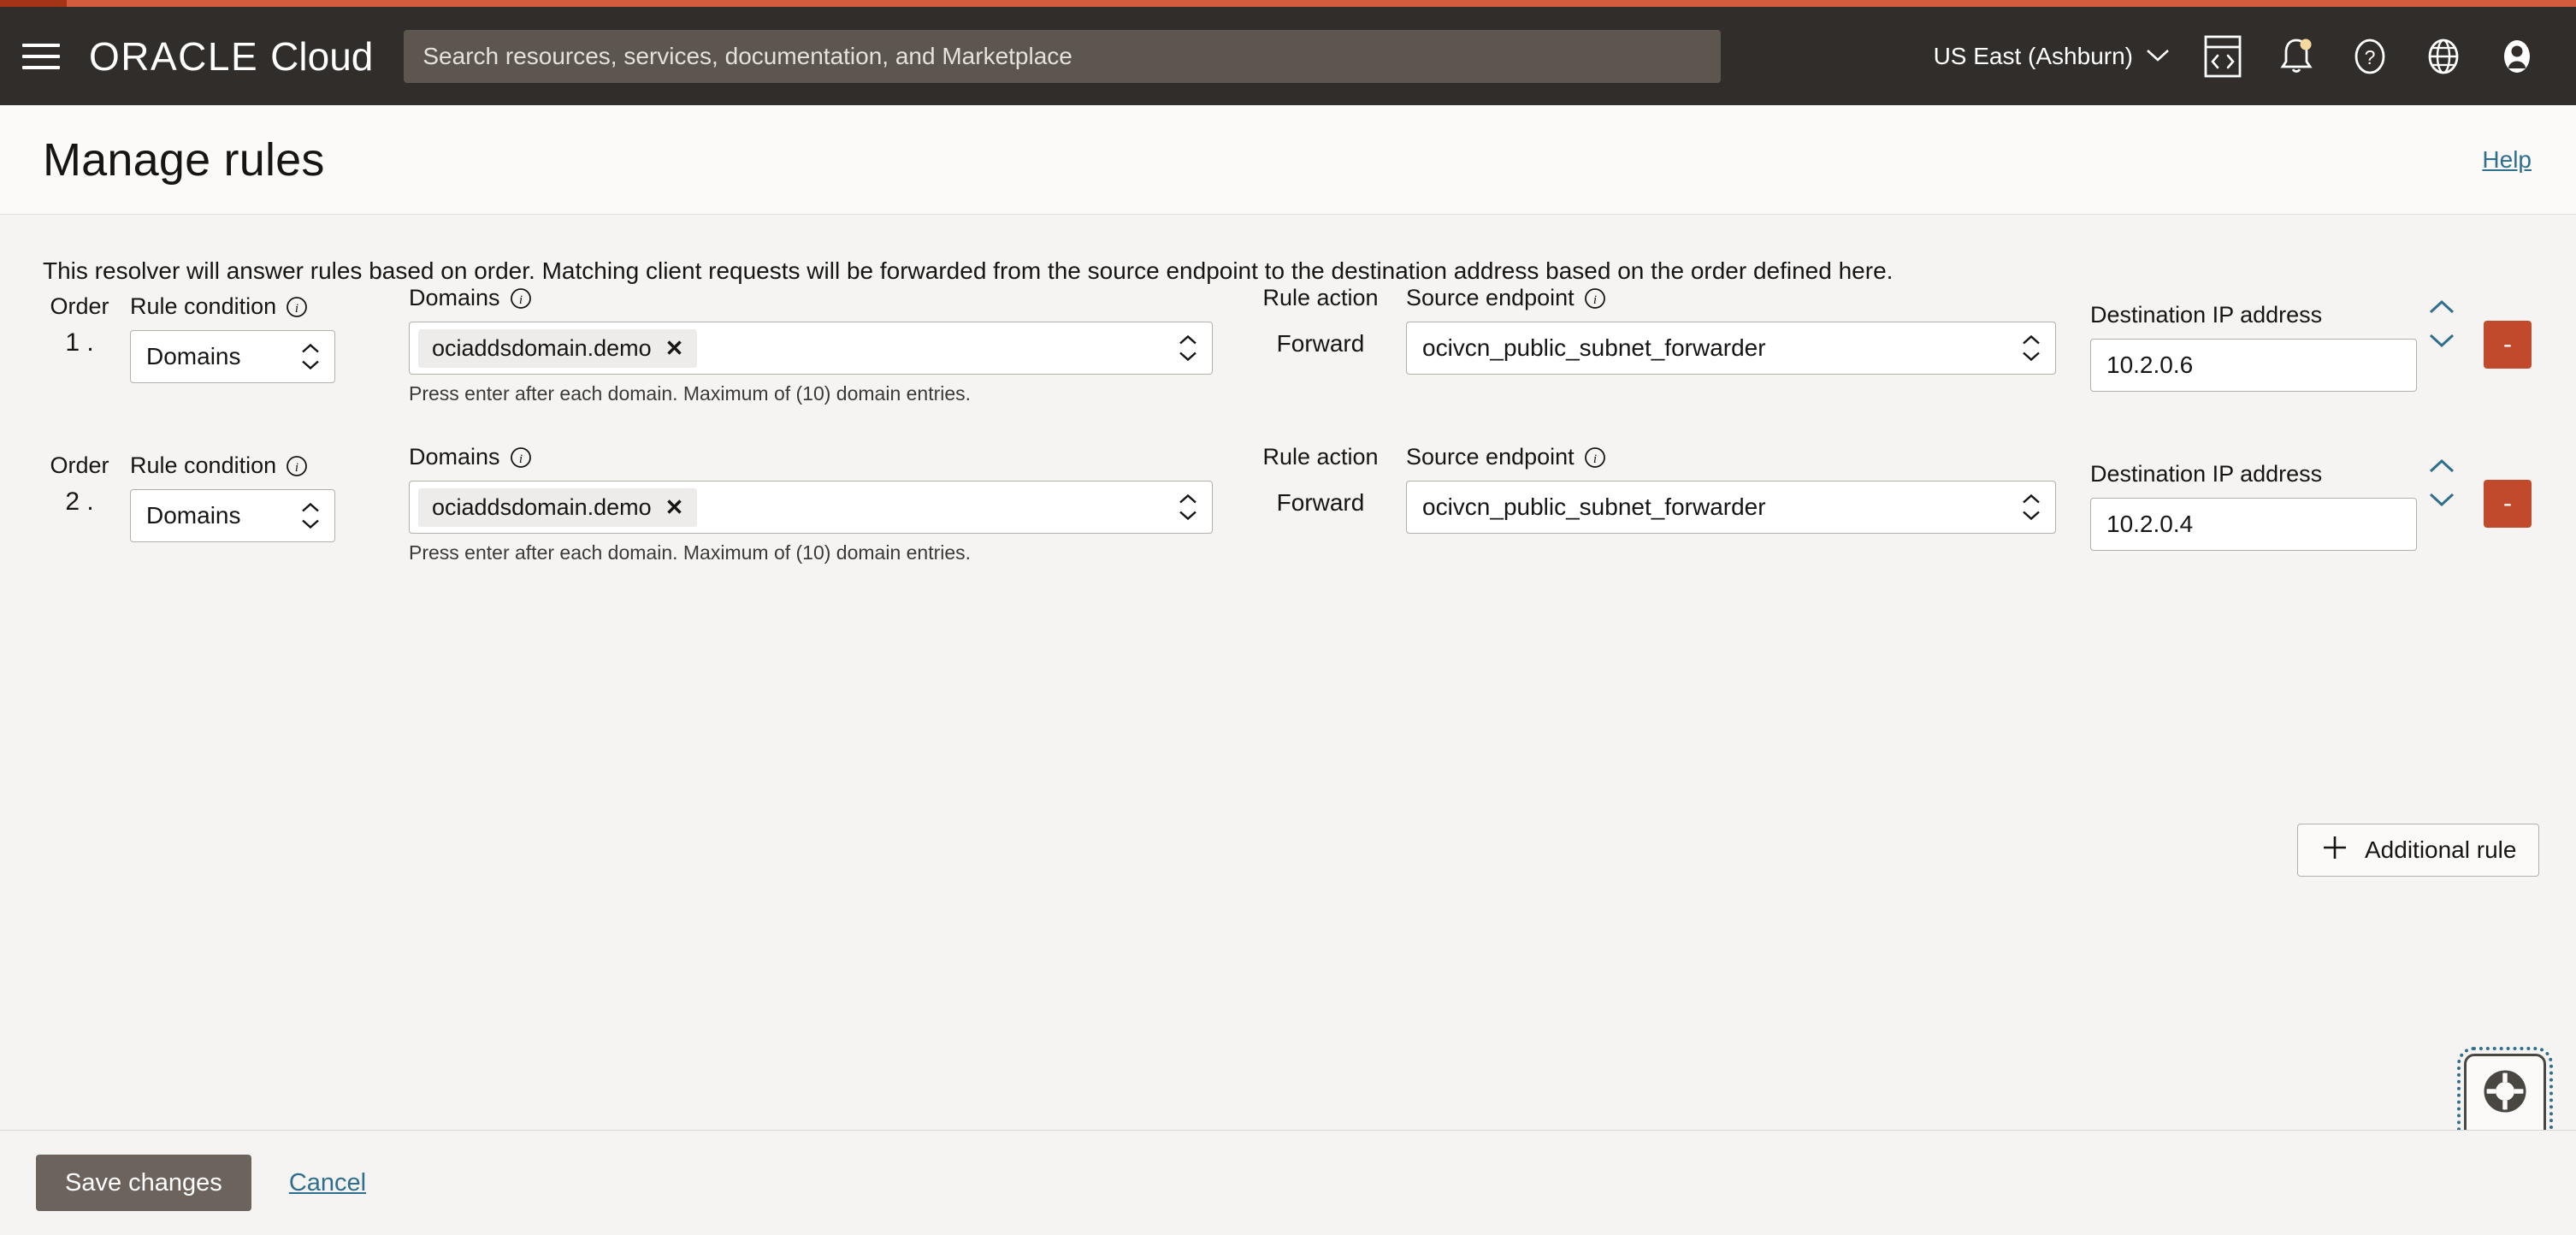 The image size is (2576, 1235). I want to click on header-actions: US East (Ashburn) ?, so click(2247, 56).